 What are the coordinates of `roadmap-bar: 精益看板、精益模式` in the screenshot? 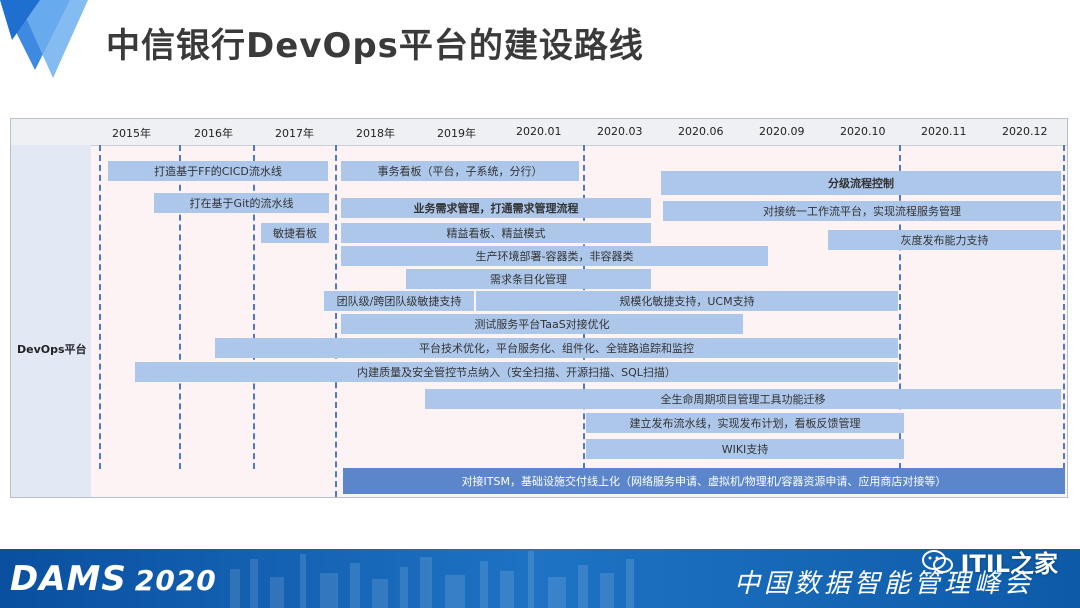 It's located at (496, 233).